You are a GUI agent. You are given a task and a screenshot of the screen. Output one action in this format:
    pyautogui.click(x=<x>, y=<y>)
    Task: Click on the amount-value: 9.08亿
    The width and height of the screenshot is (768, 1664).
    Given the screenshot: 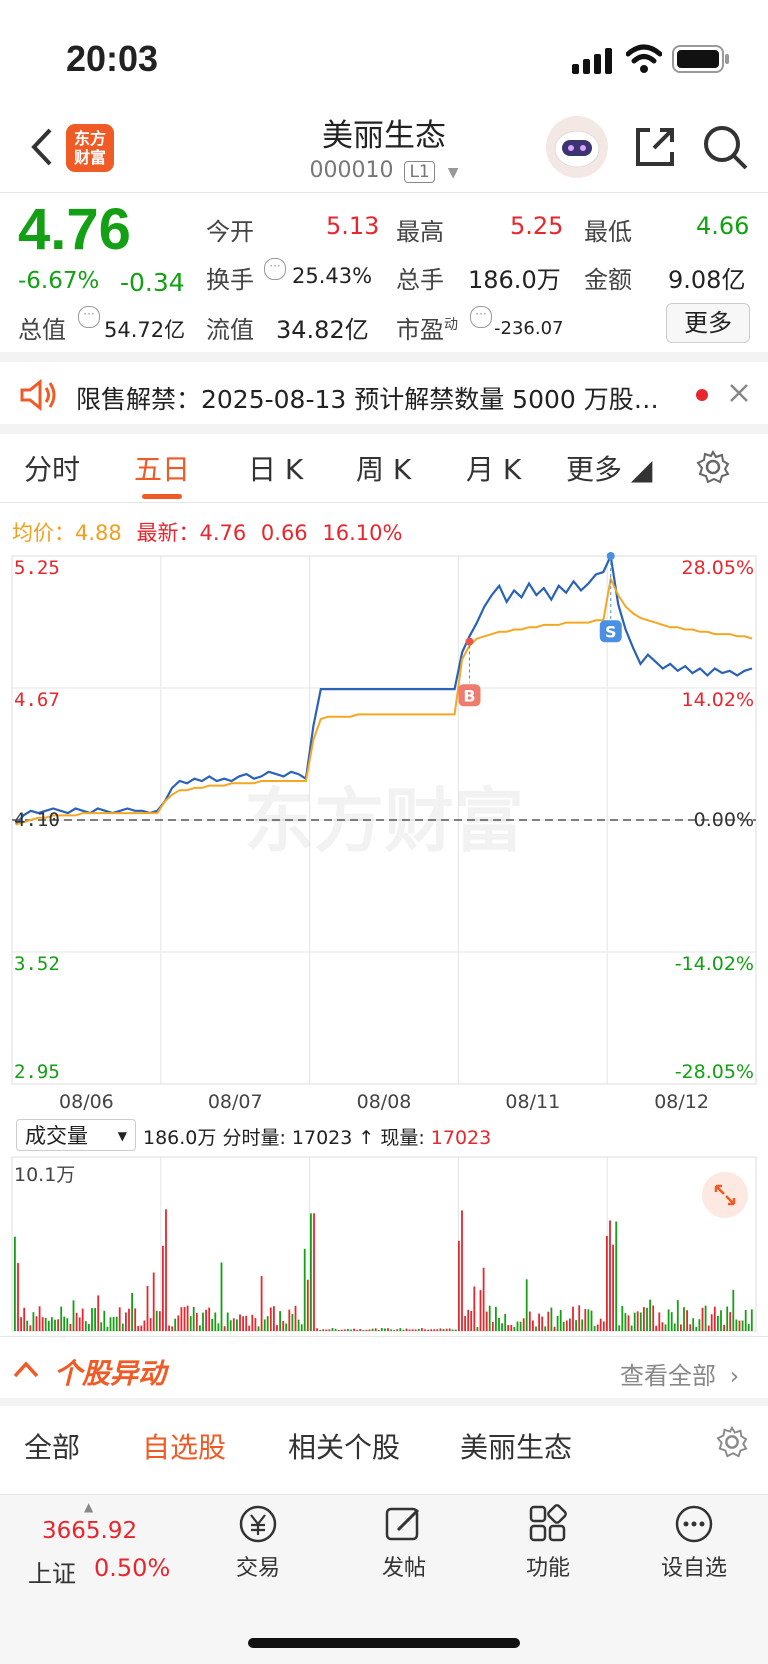 What is the action you would take?
    pyautogui.click(x=707, y=280)
    